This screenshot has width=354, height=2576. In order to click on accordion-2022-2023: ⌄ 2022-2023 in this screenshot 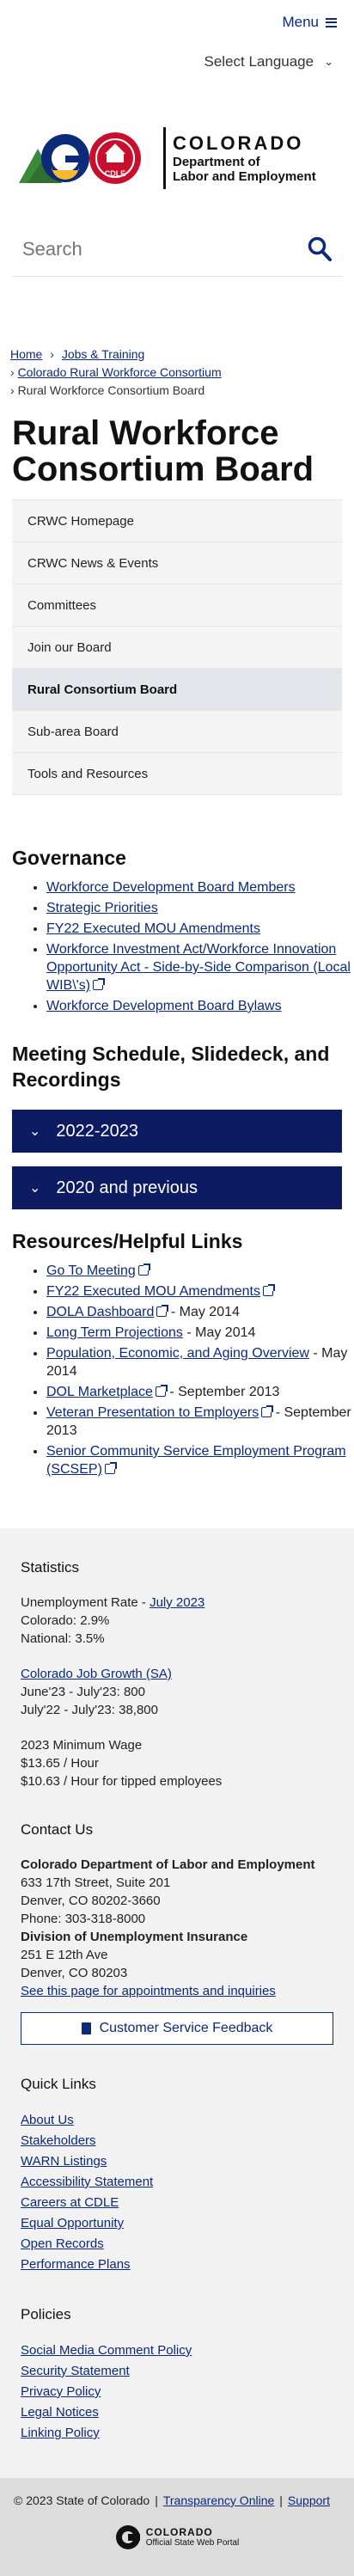, I will do `click(177, 1131)`.